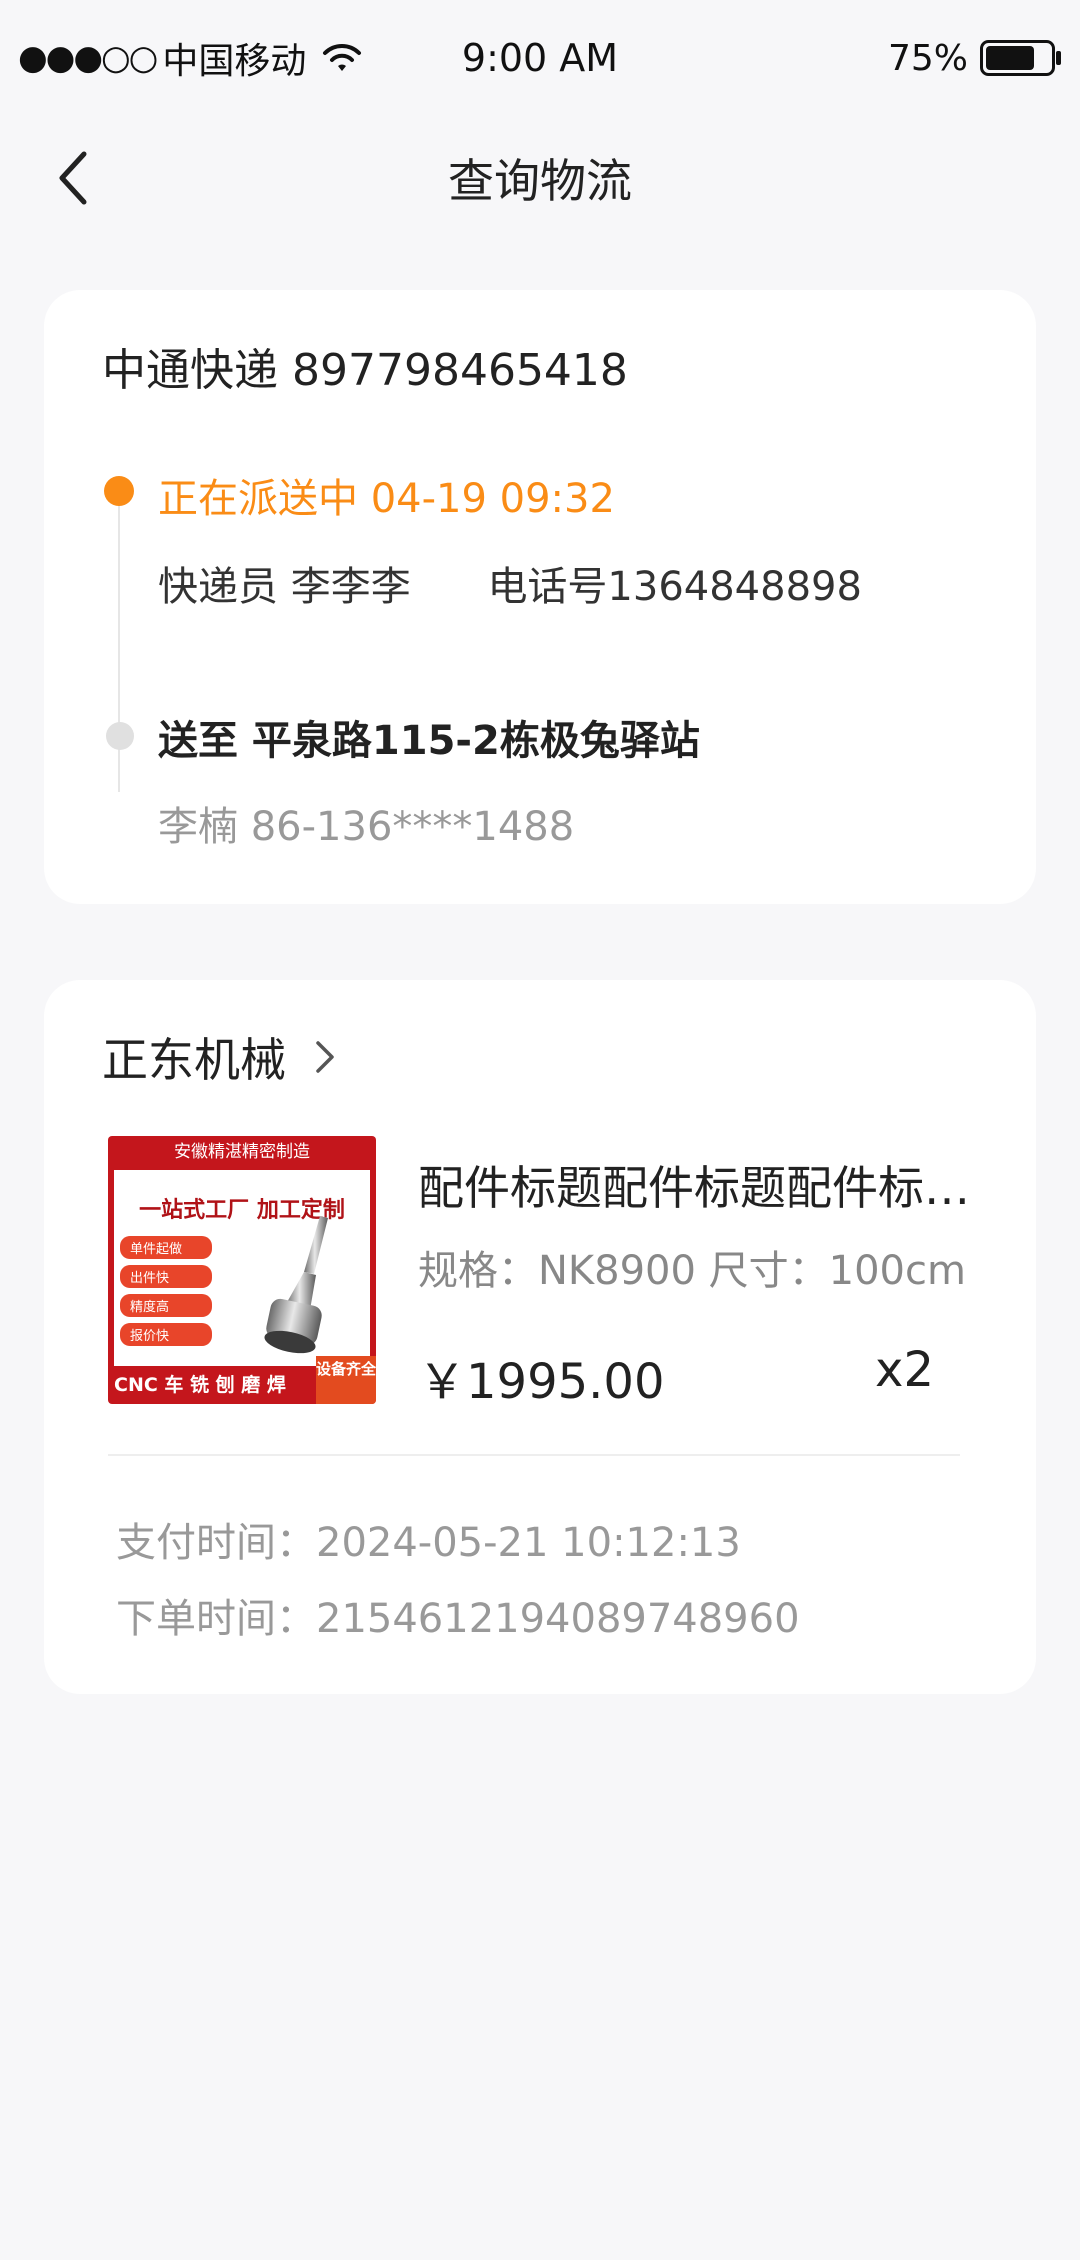  What do you see at coordinates (325, 1057) in the screenshot?
I see `chevron-right-icon` at bounding box center [325, 1057].